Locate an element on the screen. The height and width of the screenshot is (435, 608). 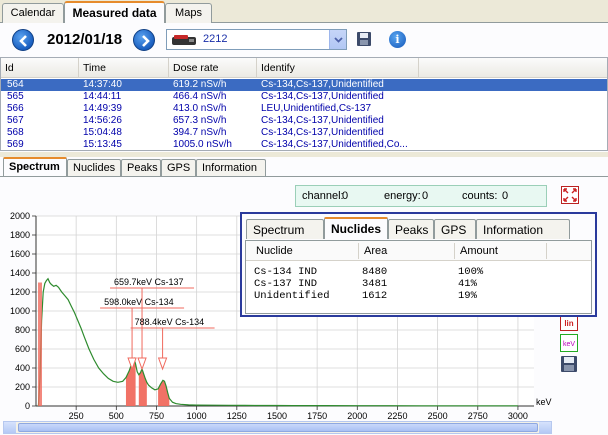
scroll-left-button is located at coordinates (10, 427).